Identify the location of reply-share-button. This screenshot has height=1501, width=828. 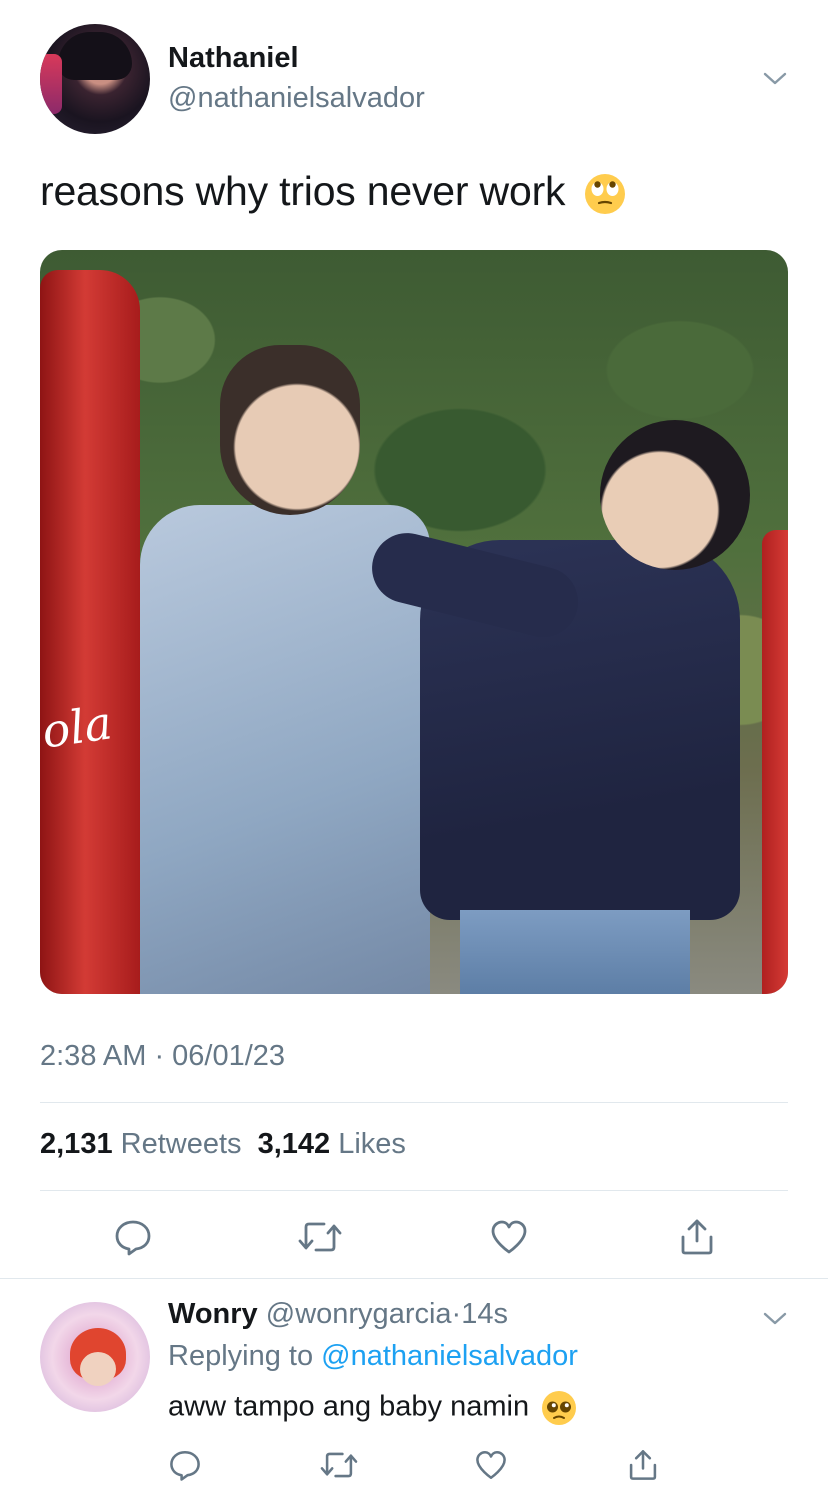
(643, 1465).